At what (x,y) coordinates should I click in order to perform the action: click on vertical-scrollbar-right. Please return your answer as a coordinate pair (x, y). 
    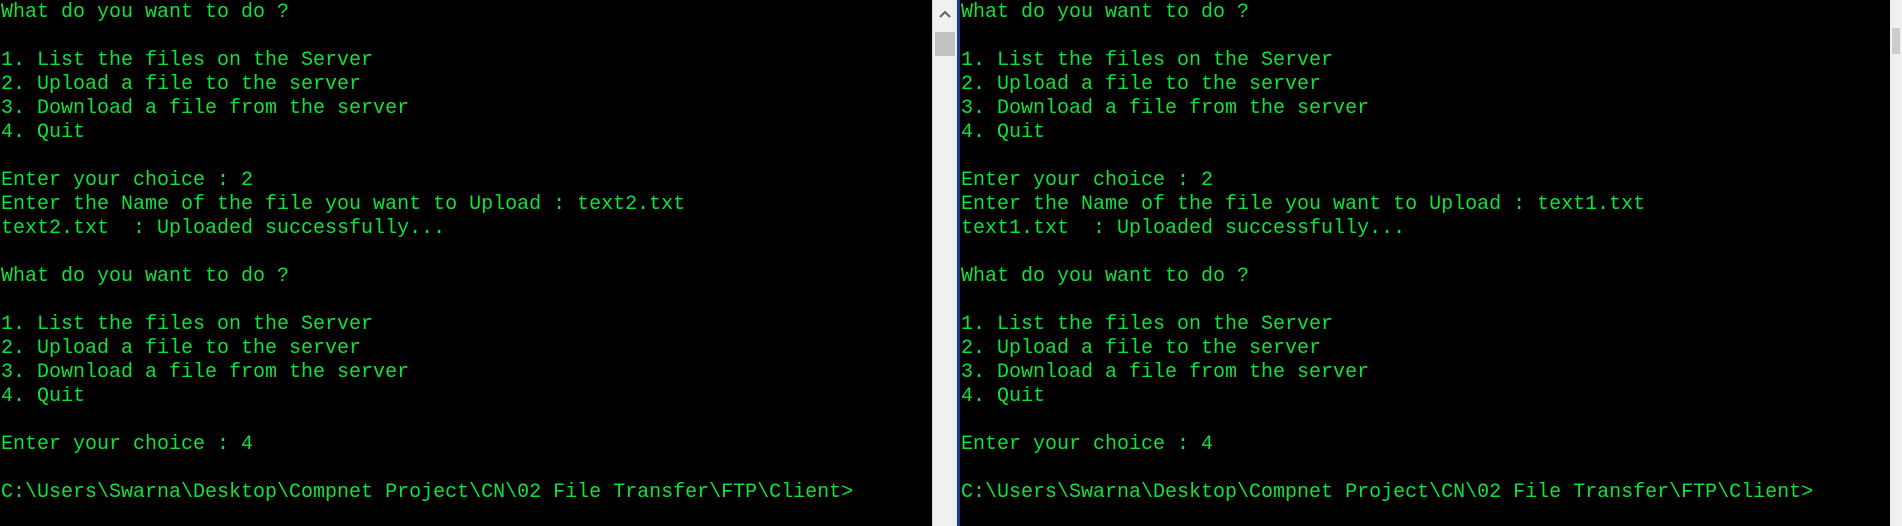
    Looking at the image, I should click on (1896, 263).